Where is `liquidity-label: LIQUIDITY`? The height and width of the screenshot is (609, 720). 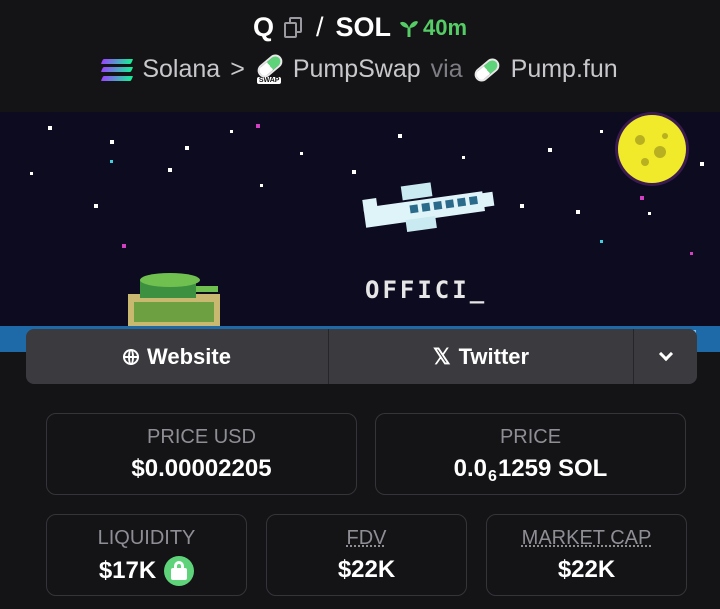
liquidity-label: LIQUIDITY is located at coordinates (146, 538).